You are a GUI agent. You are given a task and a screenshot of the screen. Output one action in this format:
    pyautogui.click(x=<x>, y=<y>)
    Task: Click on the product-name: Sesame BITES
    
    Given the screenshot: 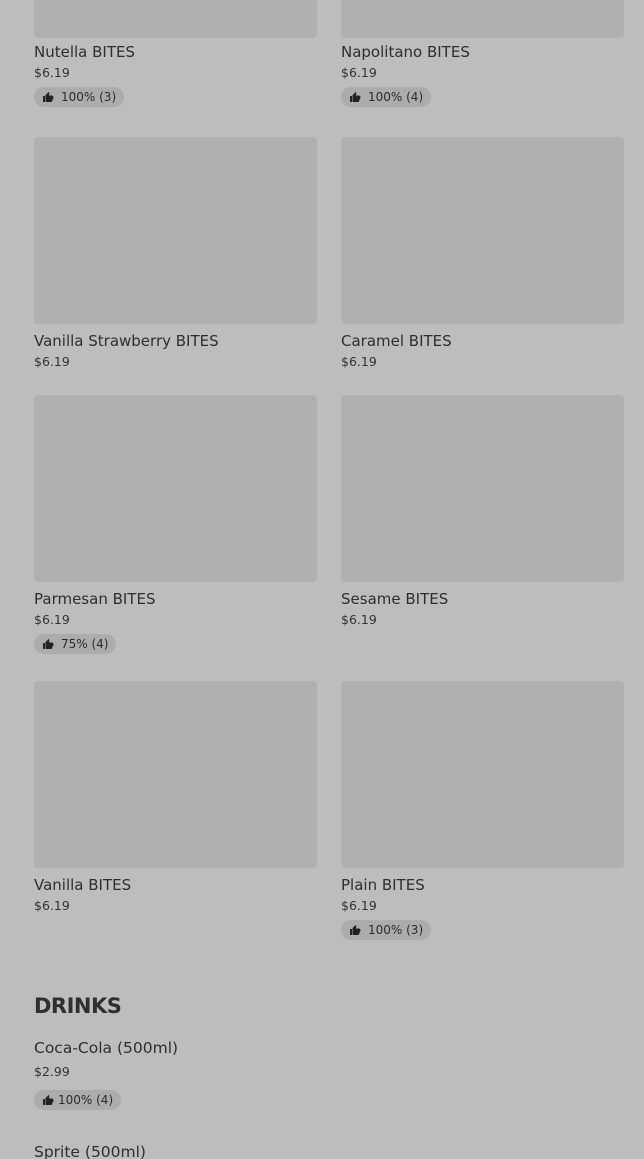 What is the action you would take?
    pyautogui.click(x=395, y=599)
    